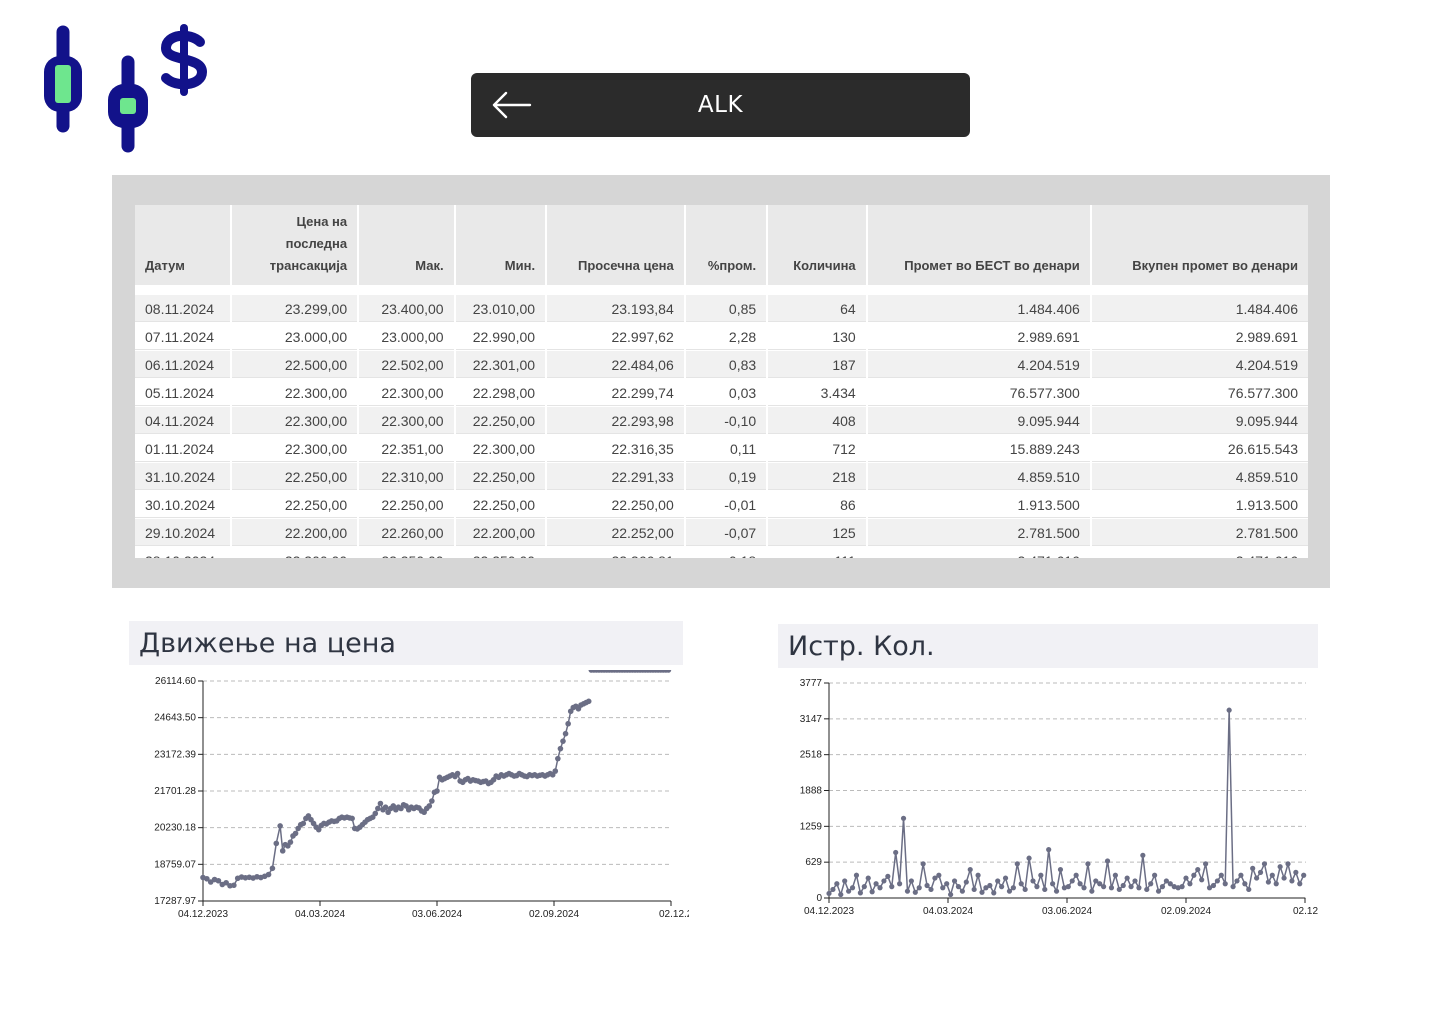  Describe the element at coordinates (396, 793) in the screenshot. I see `series-line` at that location.